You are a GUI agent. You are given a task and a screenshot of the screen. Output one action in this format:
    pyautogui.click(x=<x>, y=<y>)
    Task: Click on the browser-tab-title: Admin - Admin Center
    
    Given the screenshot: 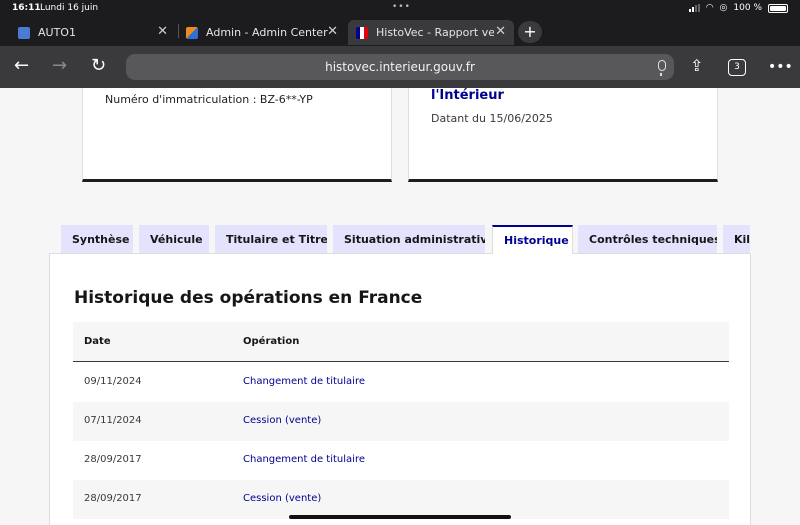 What is the action you would take?
    pyautogui.click(x=267, y=32)
    